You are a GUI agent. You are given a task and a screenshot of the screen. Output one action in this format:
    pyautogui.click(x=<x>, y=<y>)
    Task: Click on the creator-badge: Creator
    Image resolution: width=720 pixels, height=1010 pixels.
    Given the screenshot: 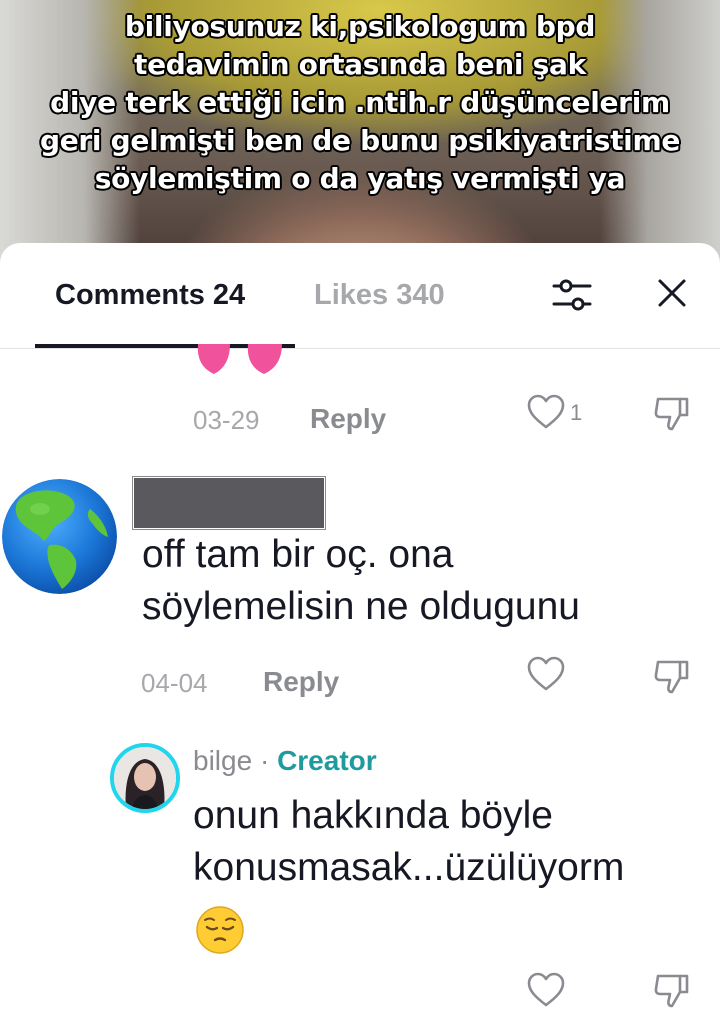 What is the action you would take?
    pyautogui.click(x=327, y=760)
    